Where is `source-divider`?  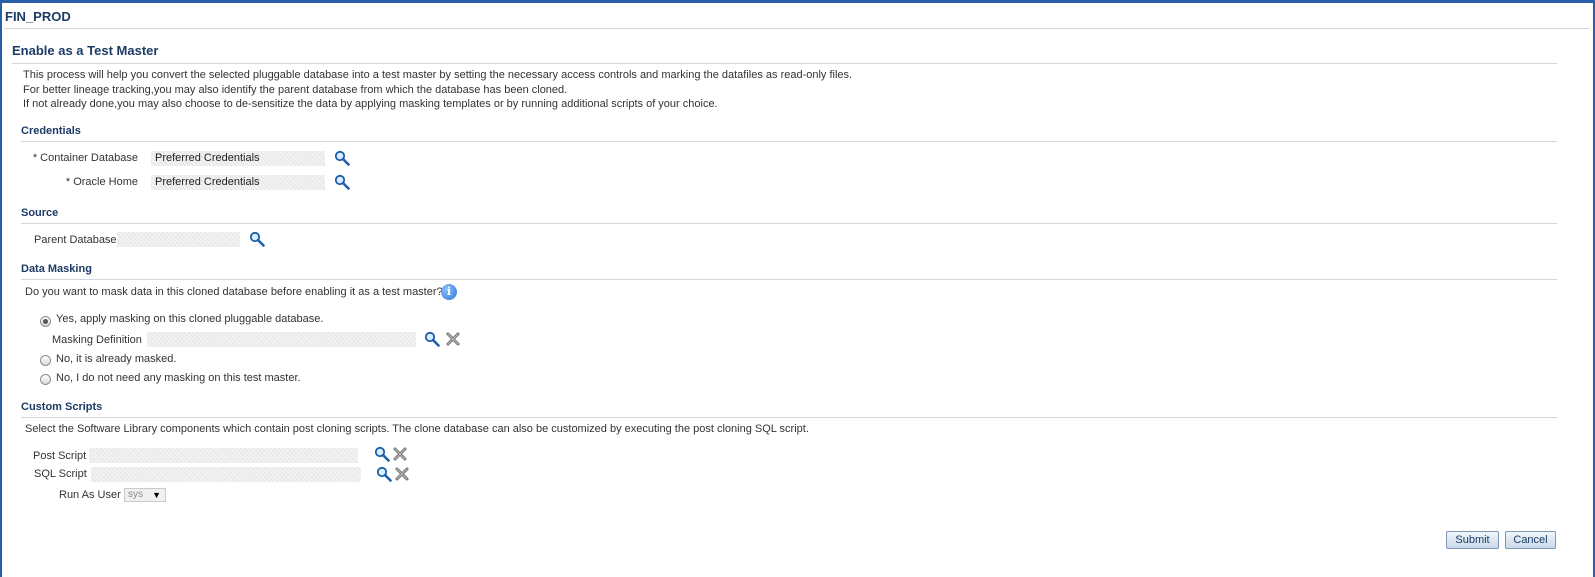 source-divider is located at coordinates (789, 223).